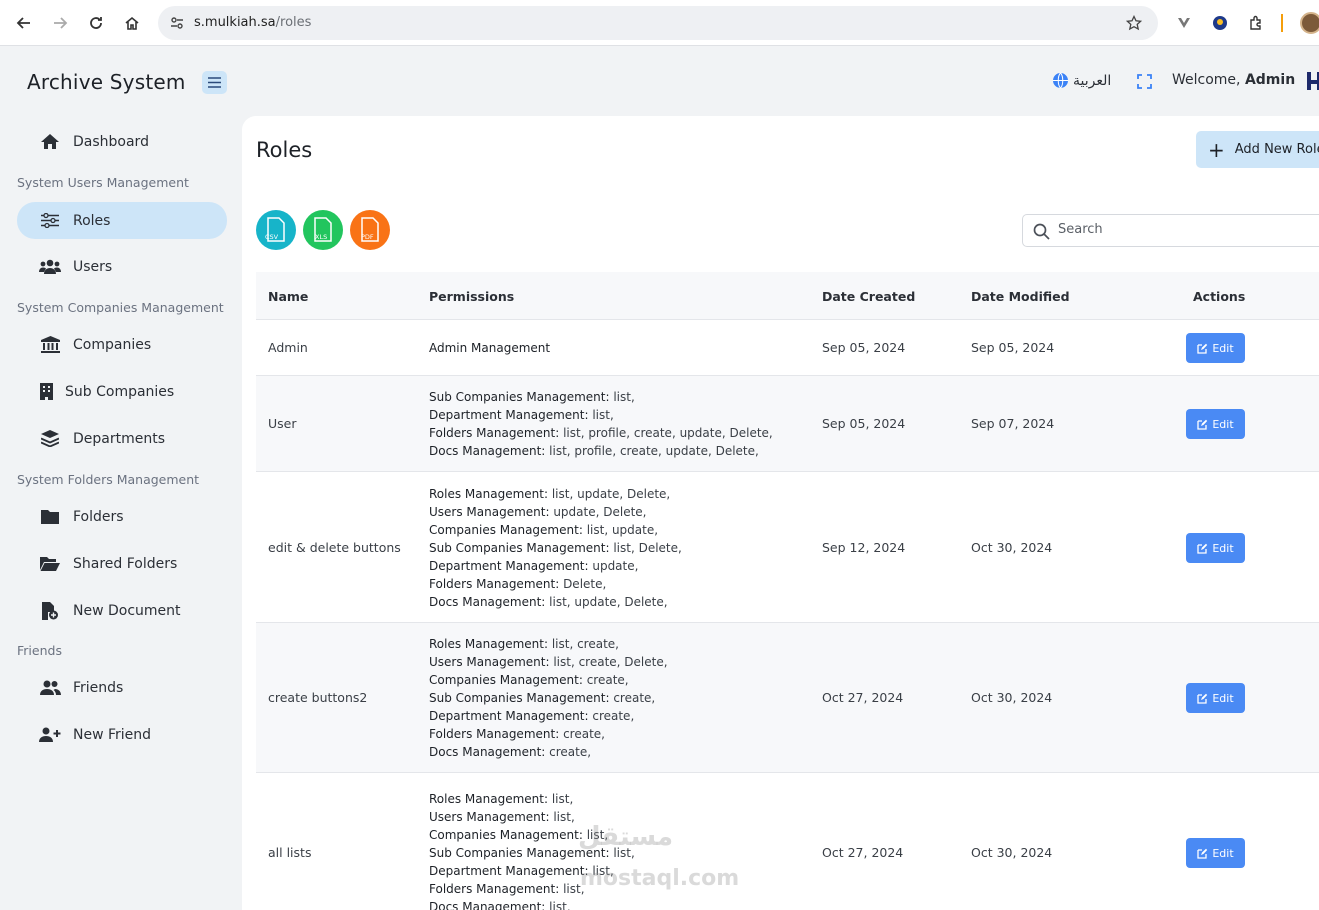 This screenshot has width=1319, height=910. I want to click on folder-icon, so click(50, 517).